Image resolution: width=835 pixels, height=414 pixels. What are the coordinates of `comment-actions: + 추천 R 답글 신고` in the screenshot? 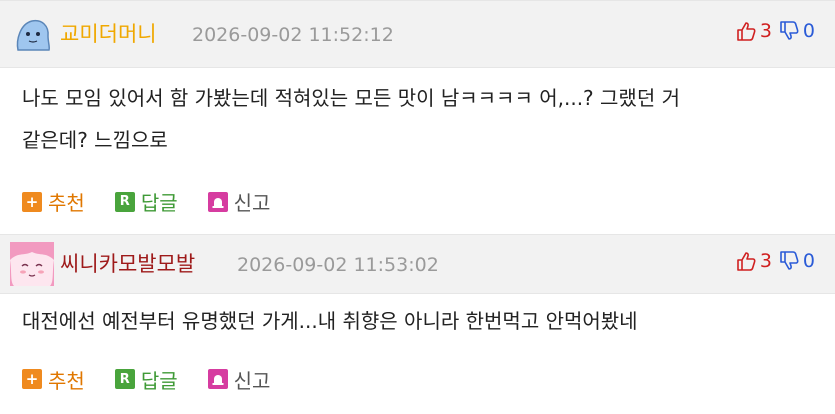 It's located at (417, 379).